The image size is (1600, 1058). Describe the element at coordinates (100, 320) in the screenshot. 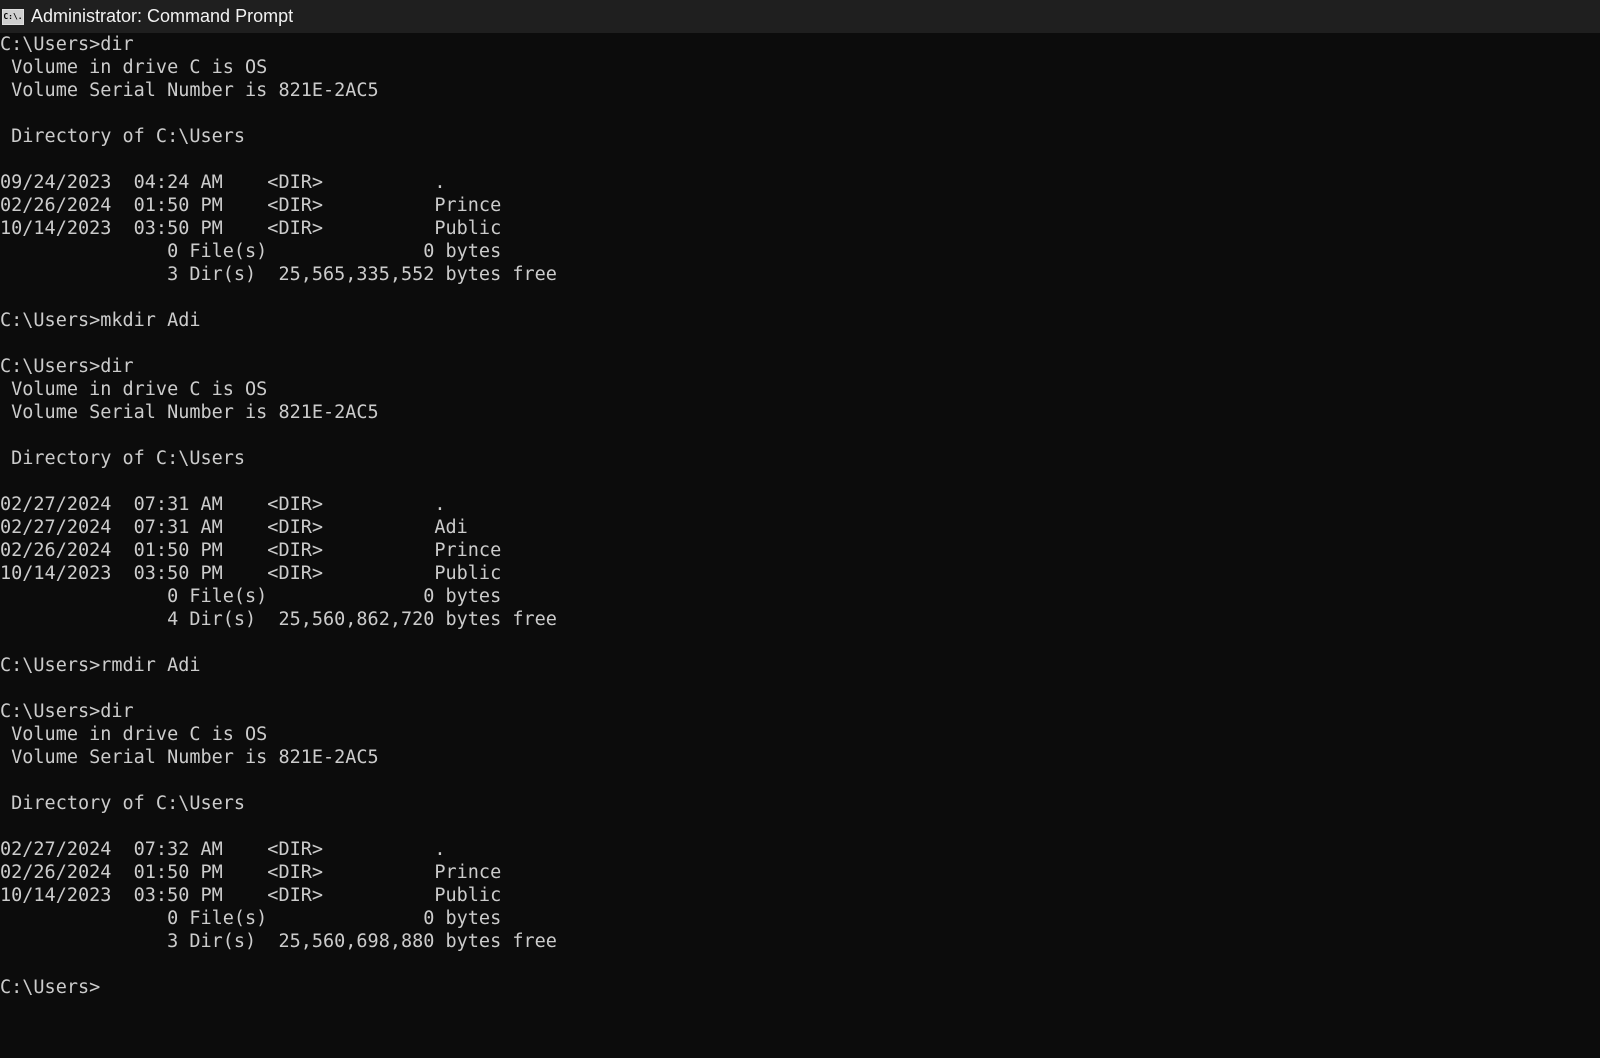

I see `console-line: C:\Users>mkdir Adi` at that location.